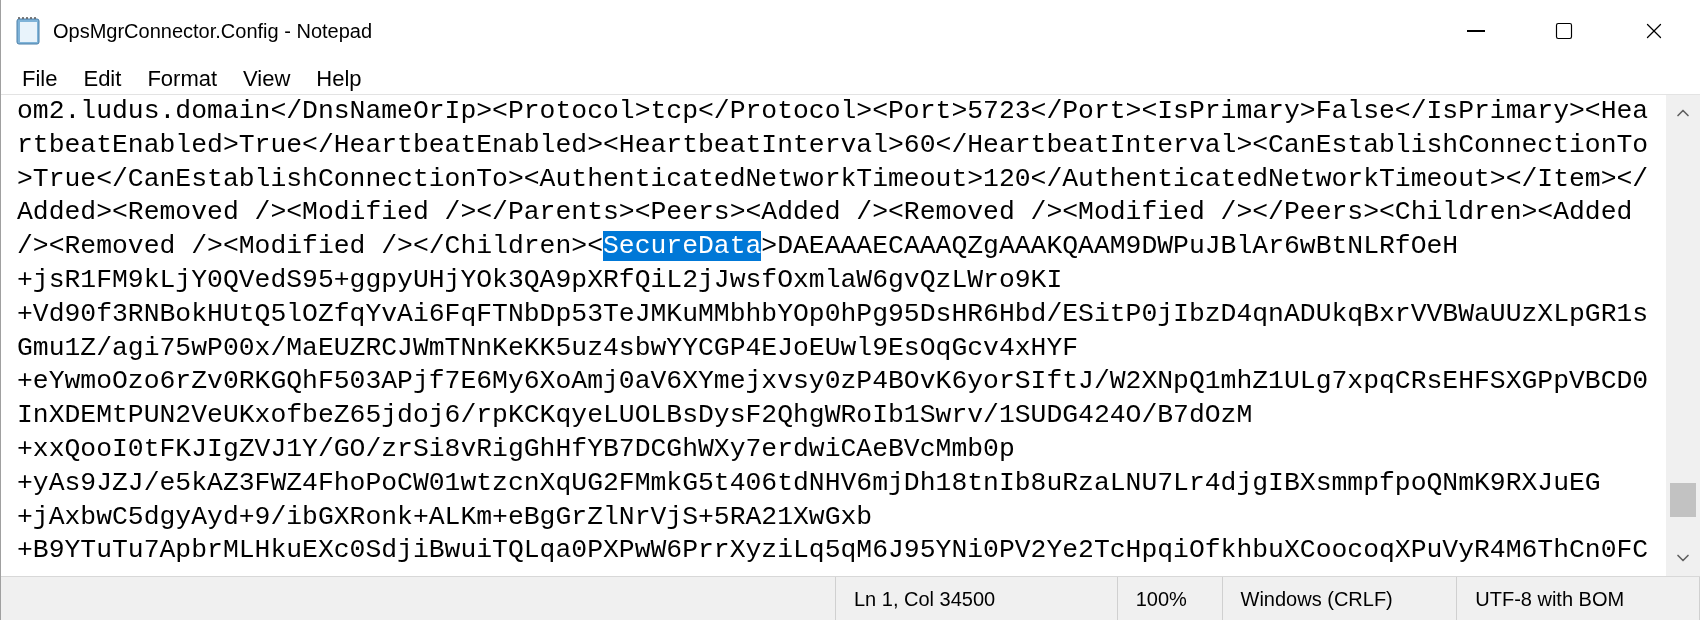  I want to click on text-line: +jAxbwC5dgyAyd+9/ibGXRonk+ALKm+eBgGrZlNrVjS+5RA21XwGxb, so click(445, 517).